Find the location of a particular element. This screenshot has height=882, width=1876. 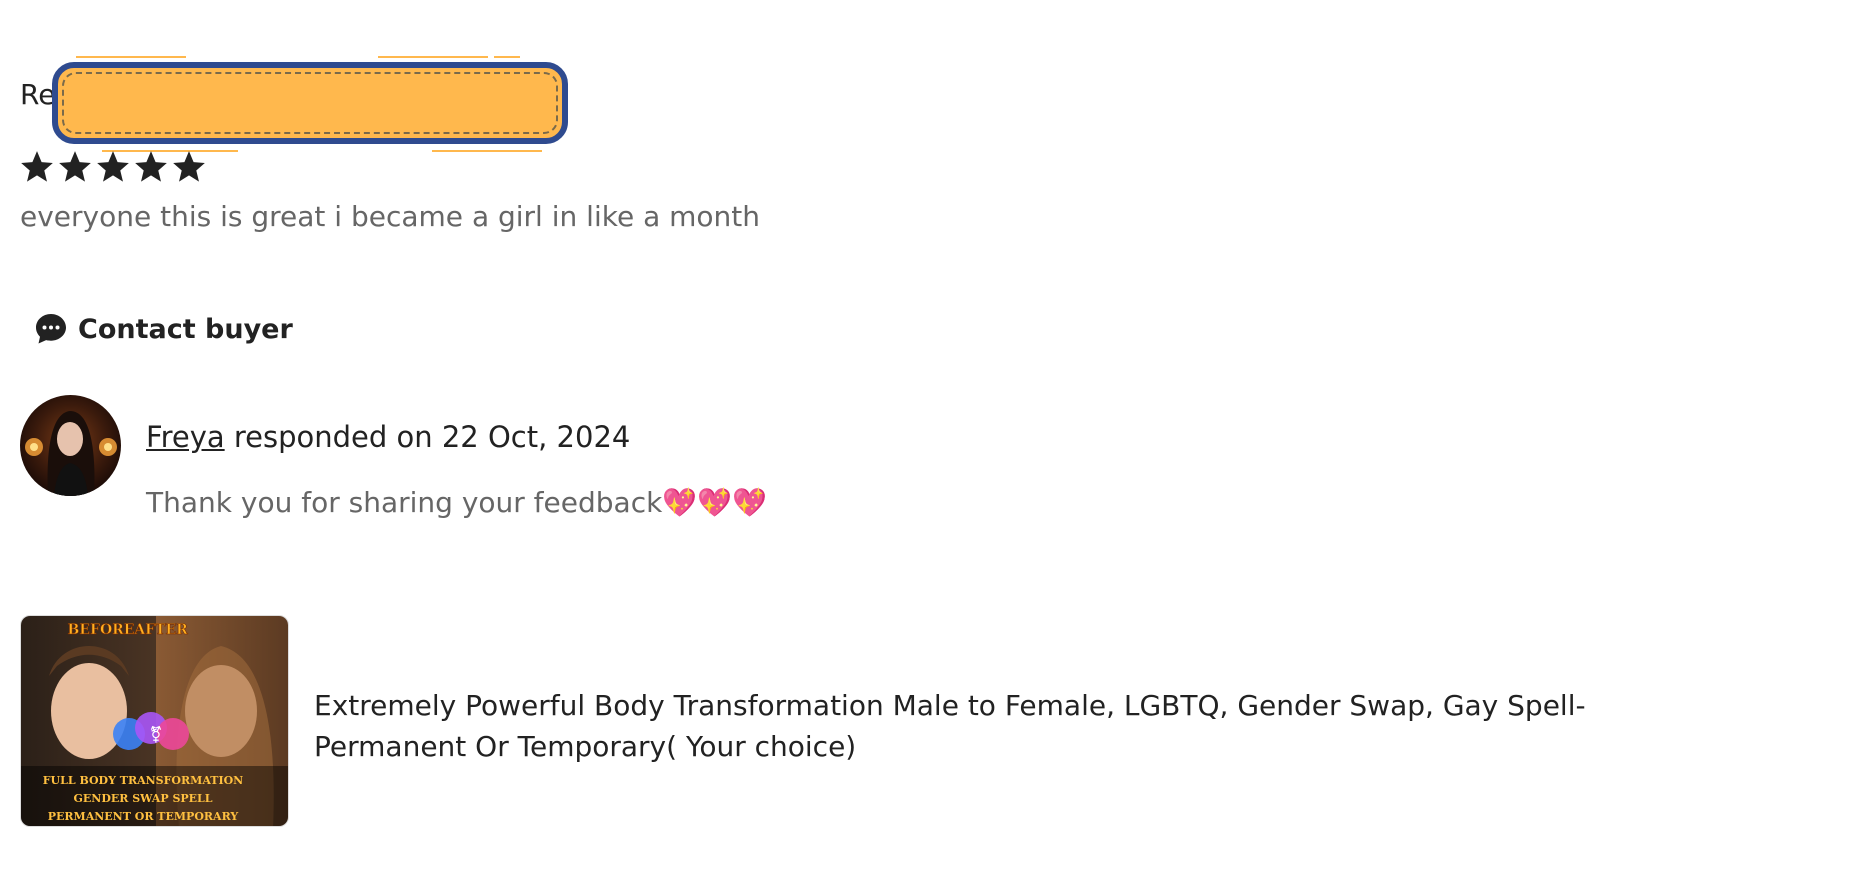

svg-text: GENDER SWAP SPELL is located at coordinates (142, 798).